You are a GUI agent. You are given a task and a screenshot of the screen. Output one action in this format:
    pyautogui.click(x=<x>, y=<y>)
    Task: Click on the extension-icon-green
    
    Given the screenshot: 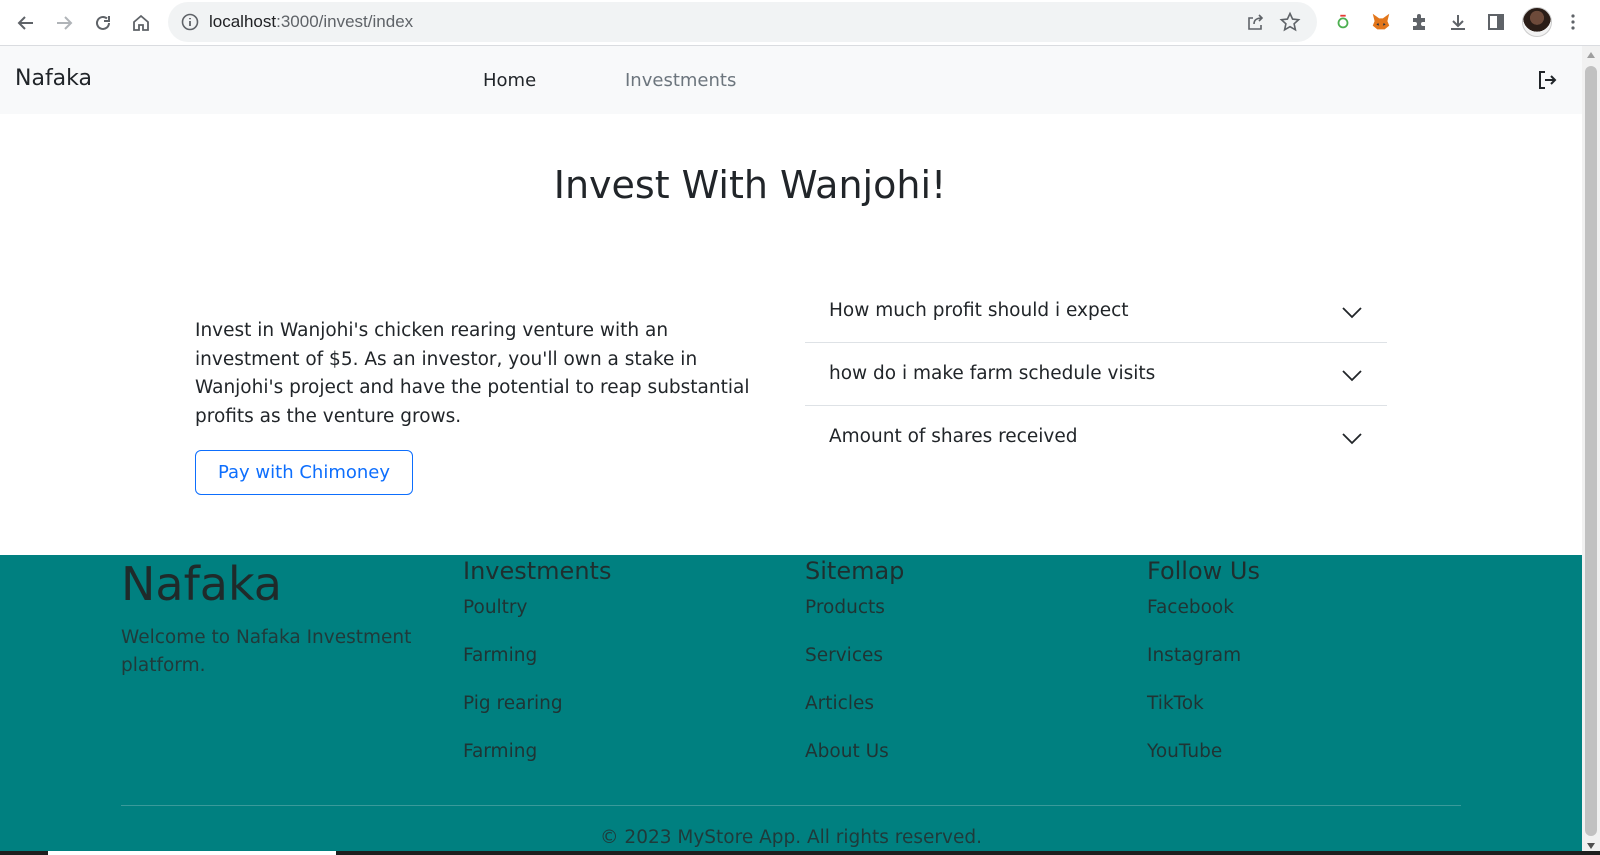 What is the action you would take?
    pyautogui.click(x=1343, y=22)
    